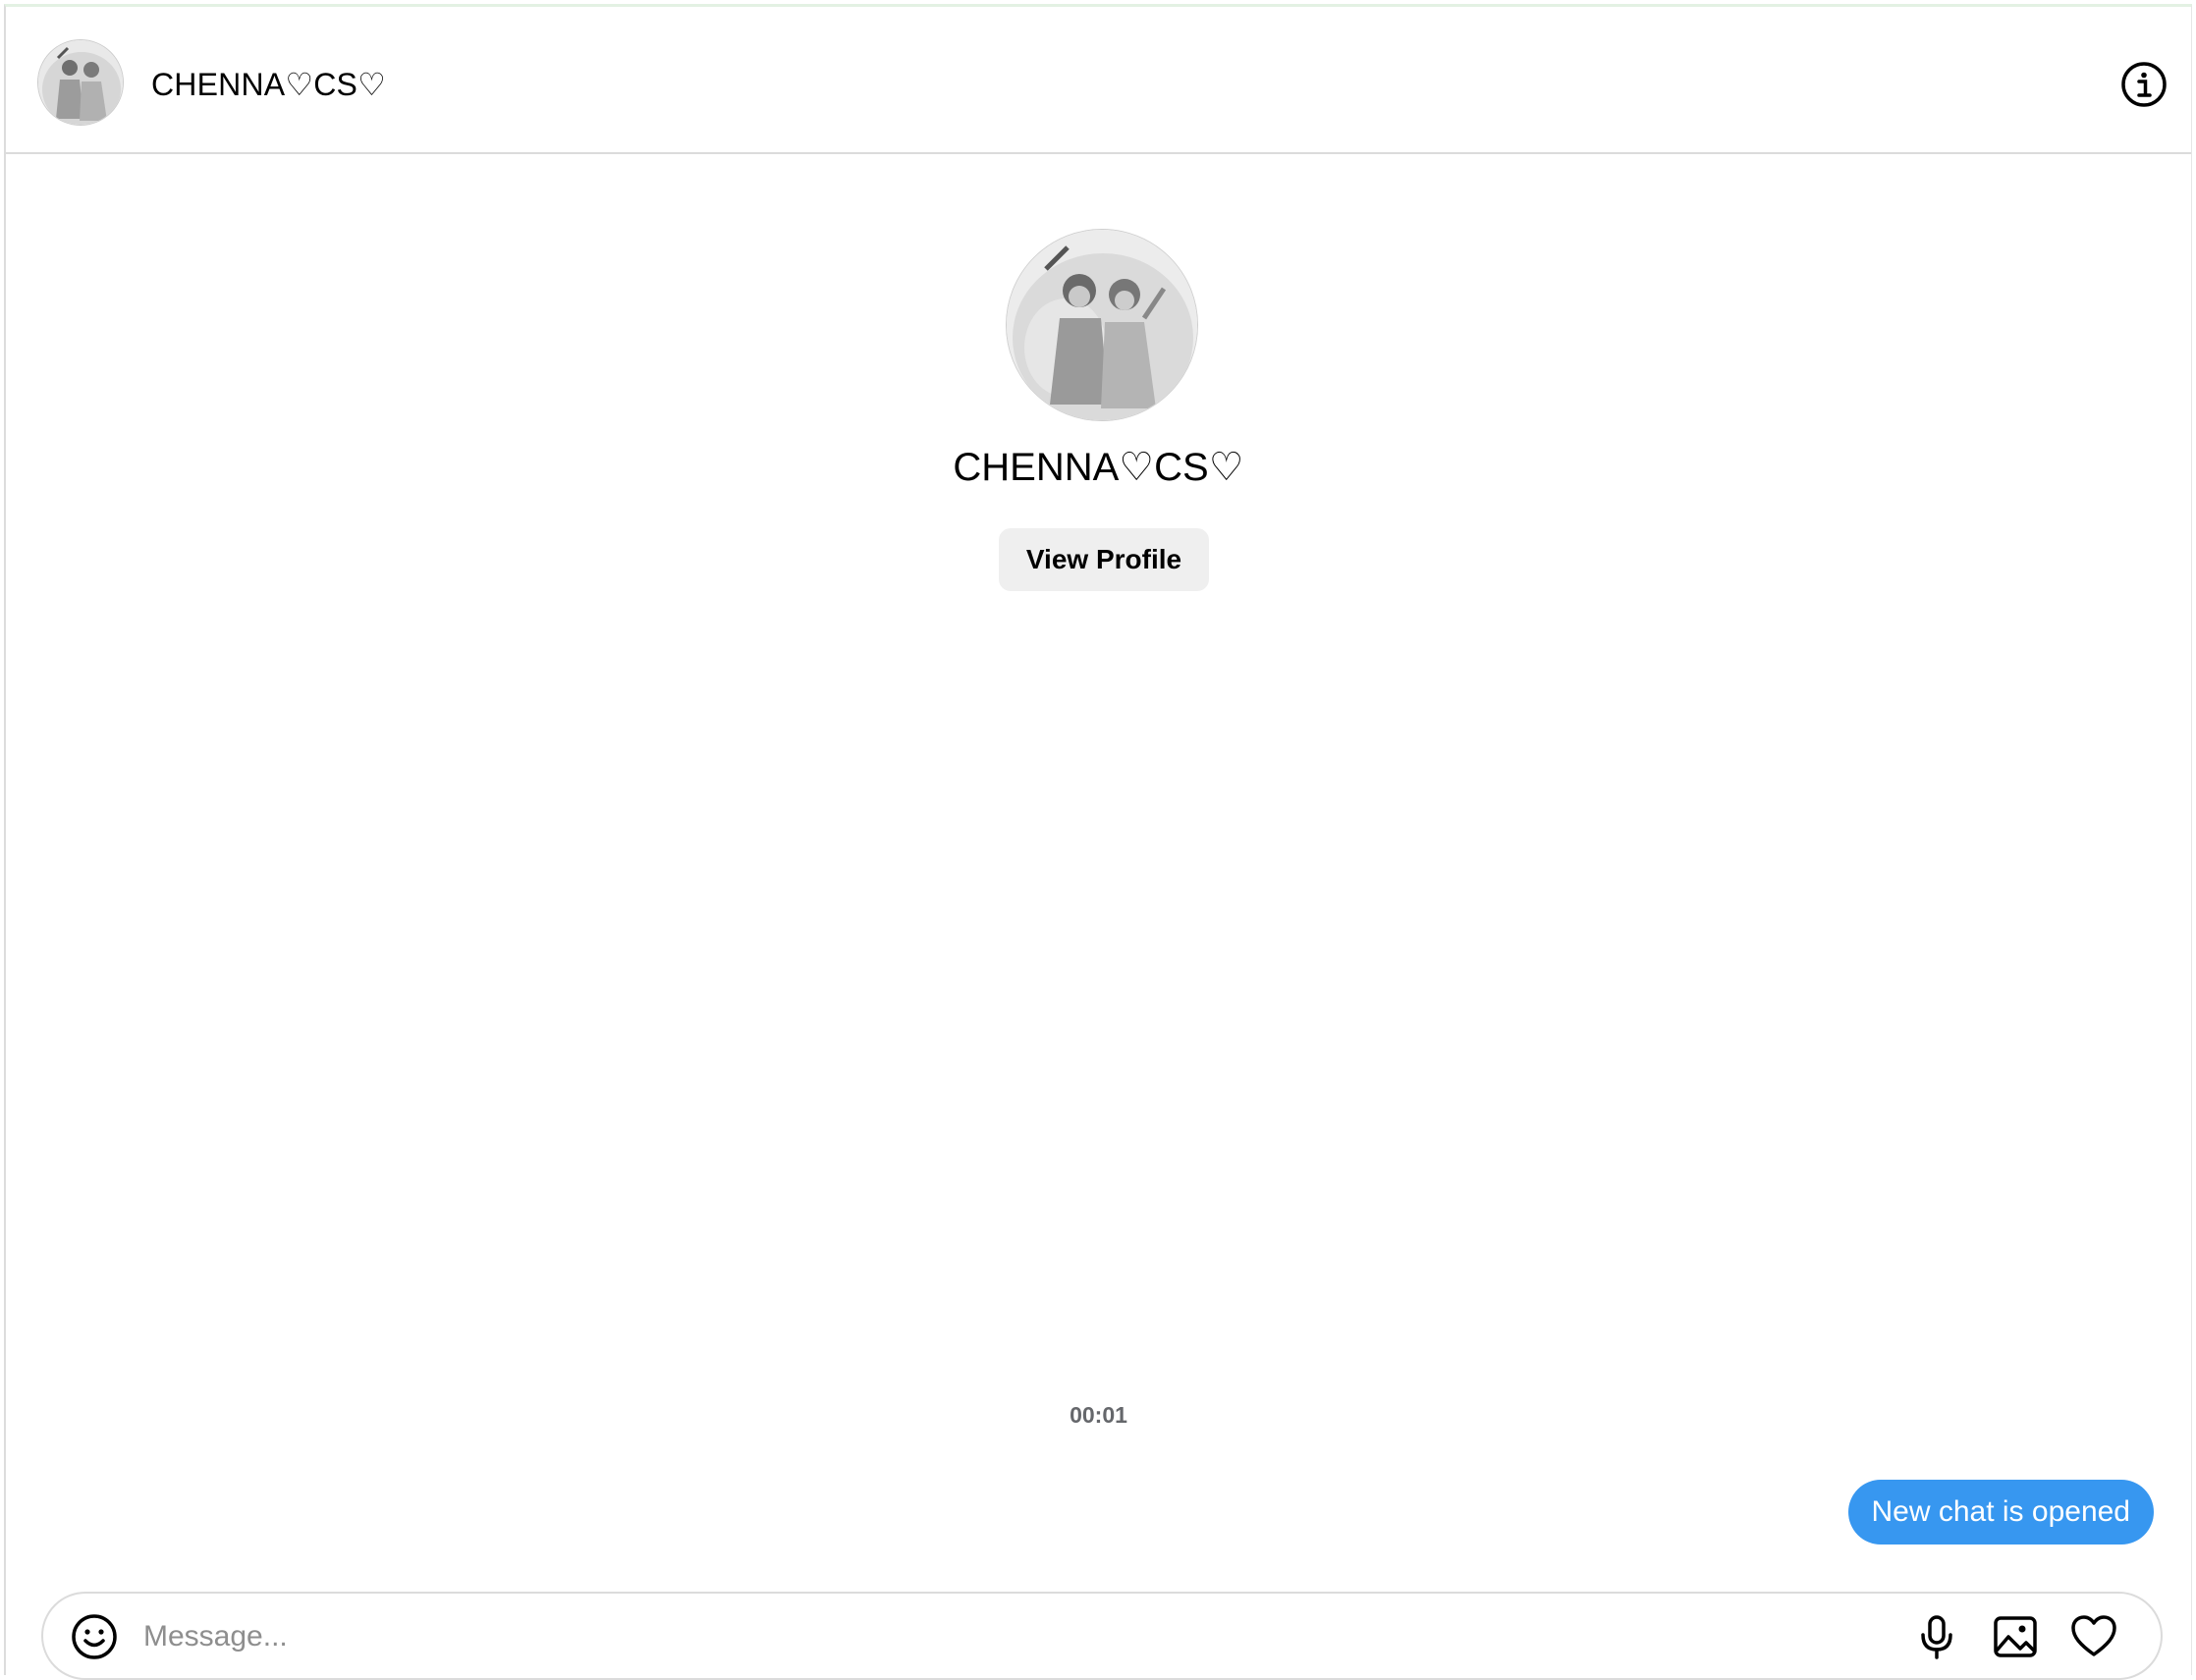  Describe the element at coordinates (1098, 80) in the screenshot. I see `chat-header: CHENNA♡CS♡` at that location.